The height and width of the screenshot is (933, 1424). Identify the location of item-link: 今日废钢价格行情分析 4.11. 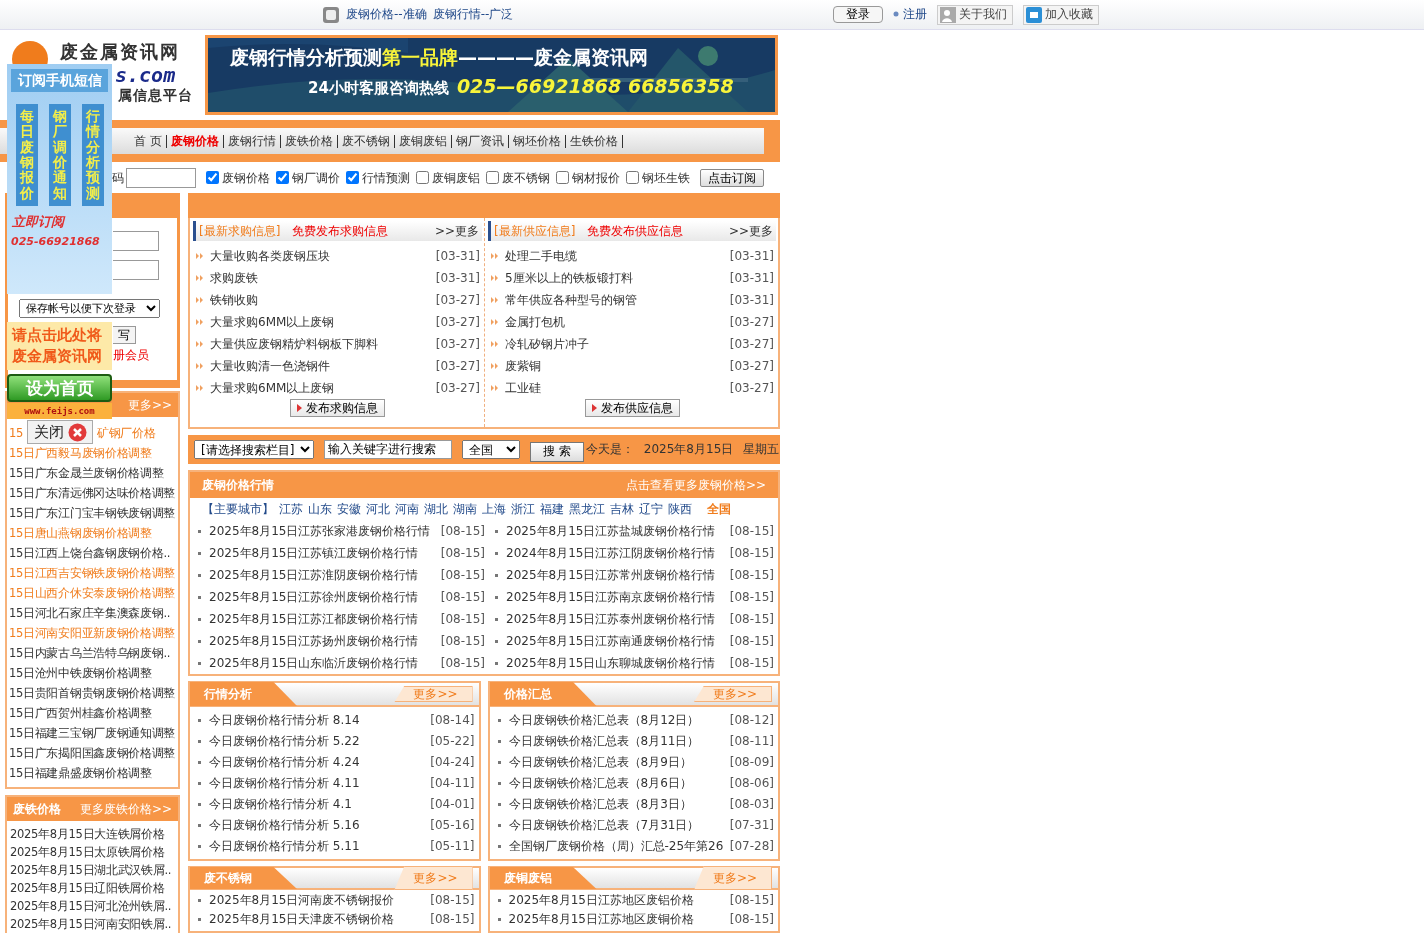
(284, 783).